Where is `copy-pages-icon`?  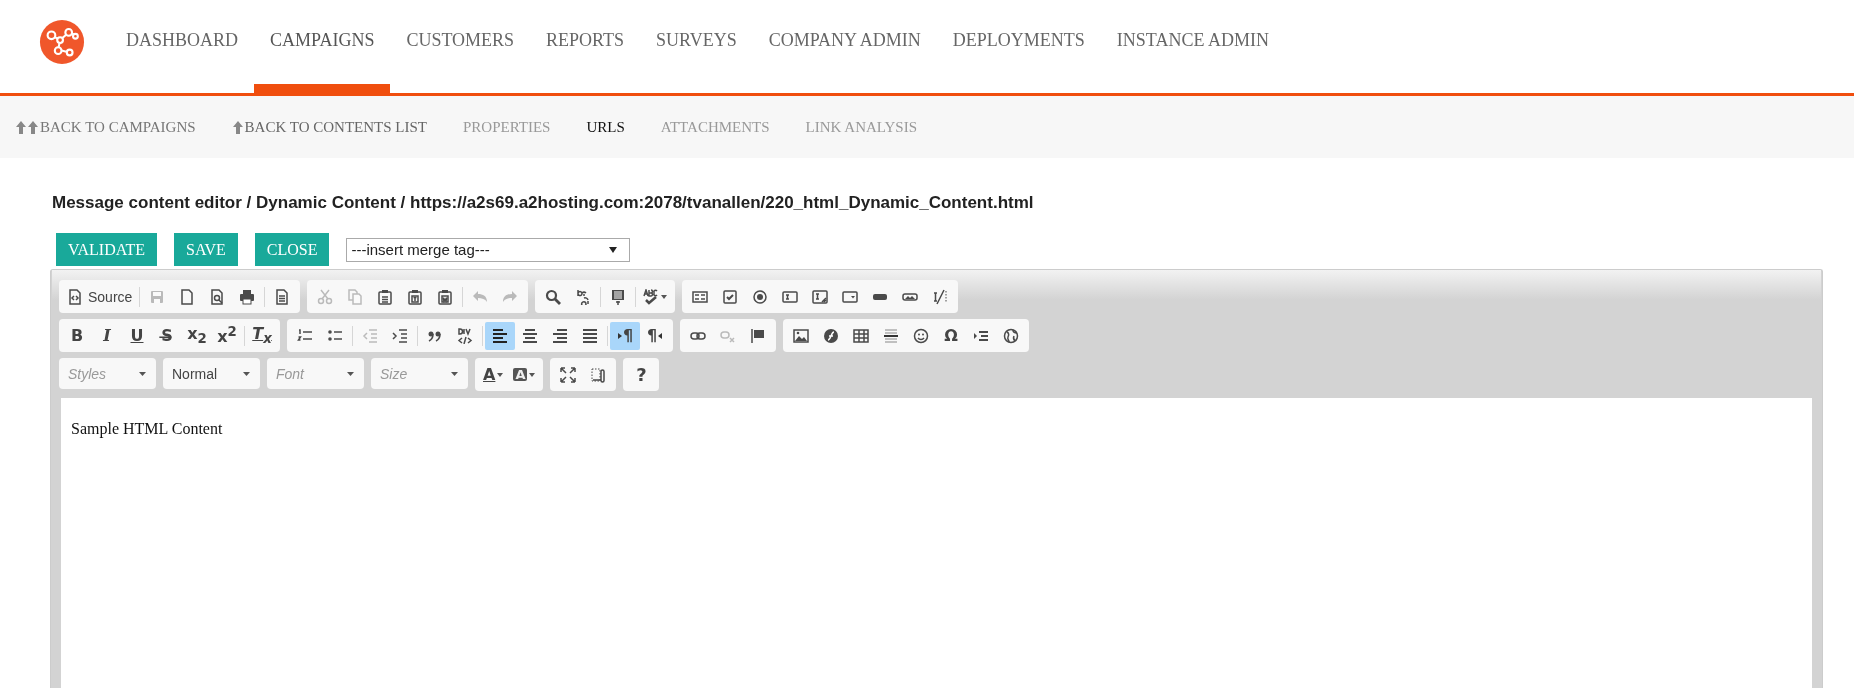 copy-pages-icon is located at coordinates (355, 296).